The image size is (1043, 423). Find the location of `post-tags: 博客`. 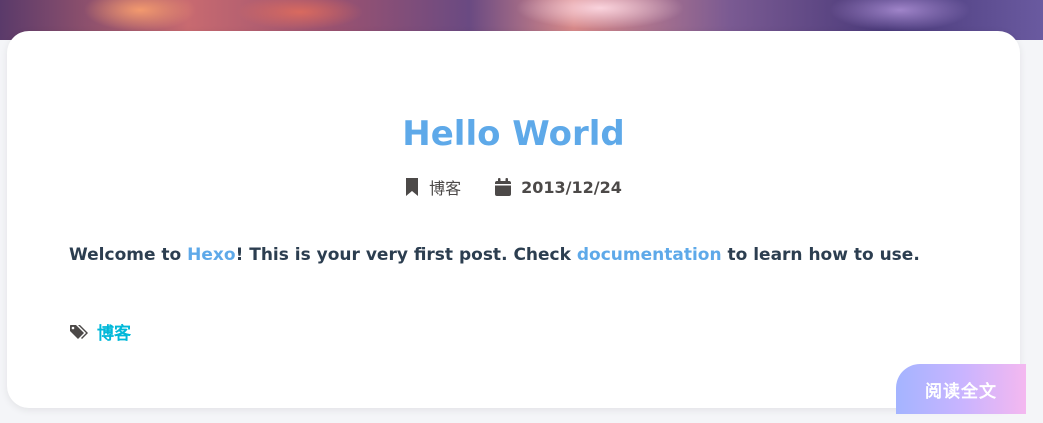

post-tags: 博客 is located at coordinates (100, 331).